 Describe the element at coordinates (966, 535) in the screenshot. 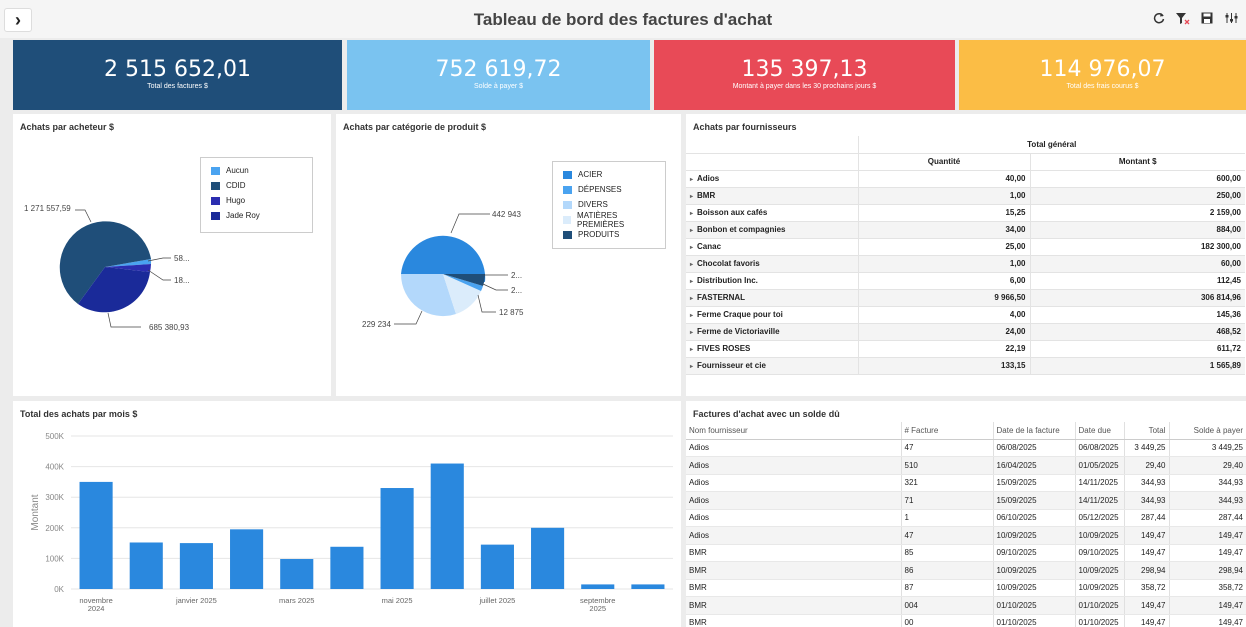

I see `table-row: Adios 47 10/09/2025 10/09/2025 149,47 149,47` at that location.